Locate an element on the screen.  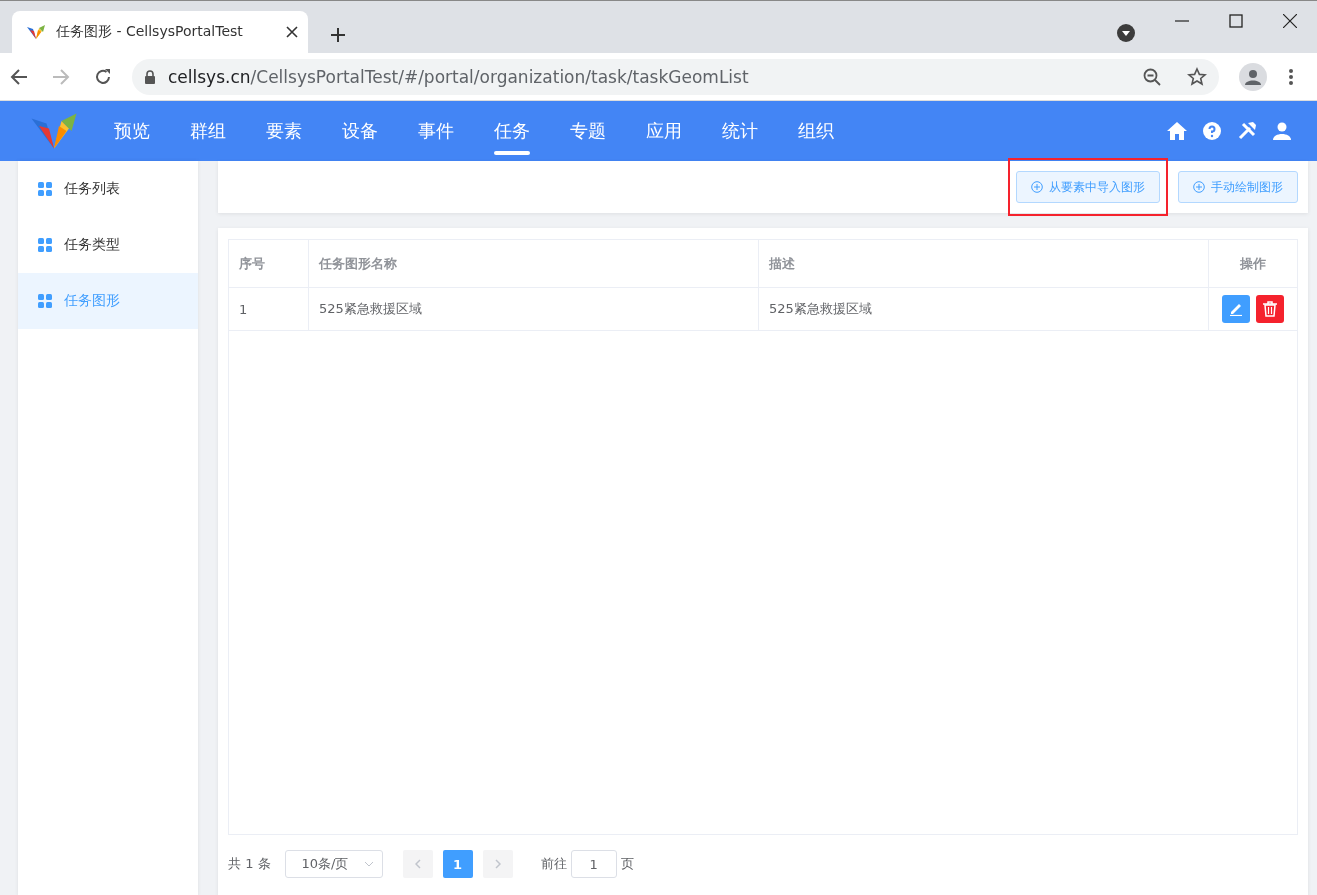
favicon-icon is located at coordinates (36, 32).